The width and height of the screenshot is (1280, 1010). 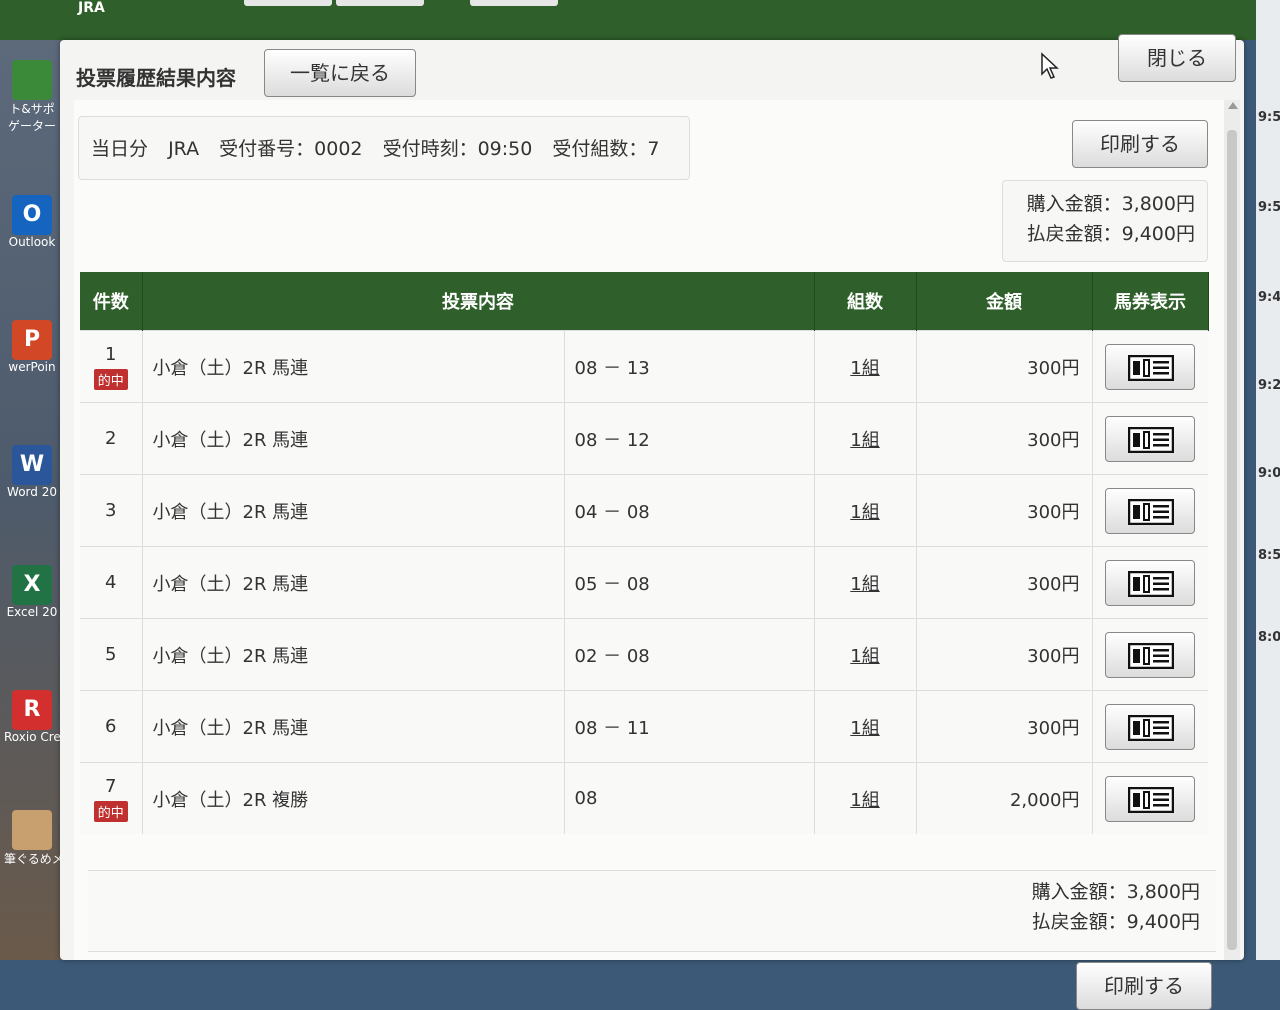 What do you see at coordinates (1177, 58) in the screenshot?
I see `close-button: 閉じる` at bounding box center [1177, 58].